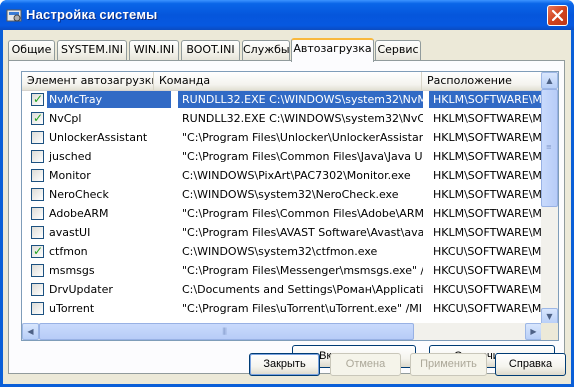 This screenshot has width=574, height=387. What do you see at coordinates (109, 99) in the screenshot?
I see `startup-item-name: NvMcTray` at bounding box center [109, 99].